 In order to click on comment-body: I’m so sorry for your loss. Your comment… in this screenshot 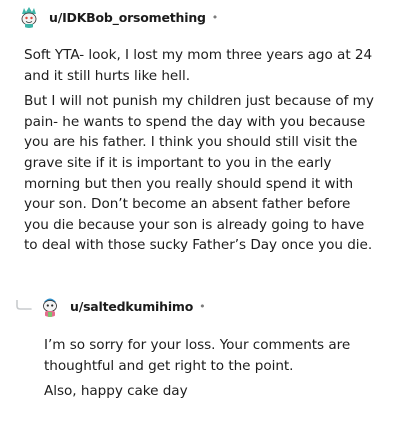, I will do `click(204, 368)`.